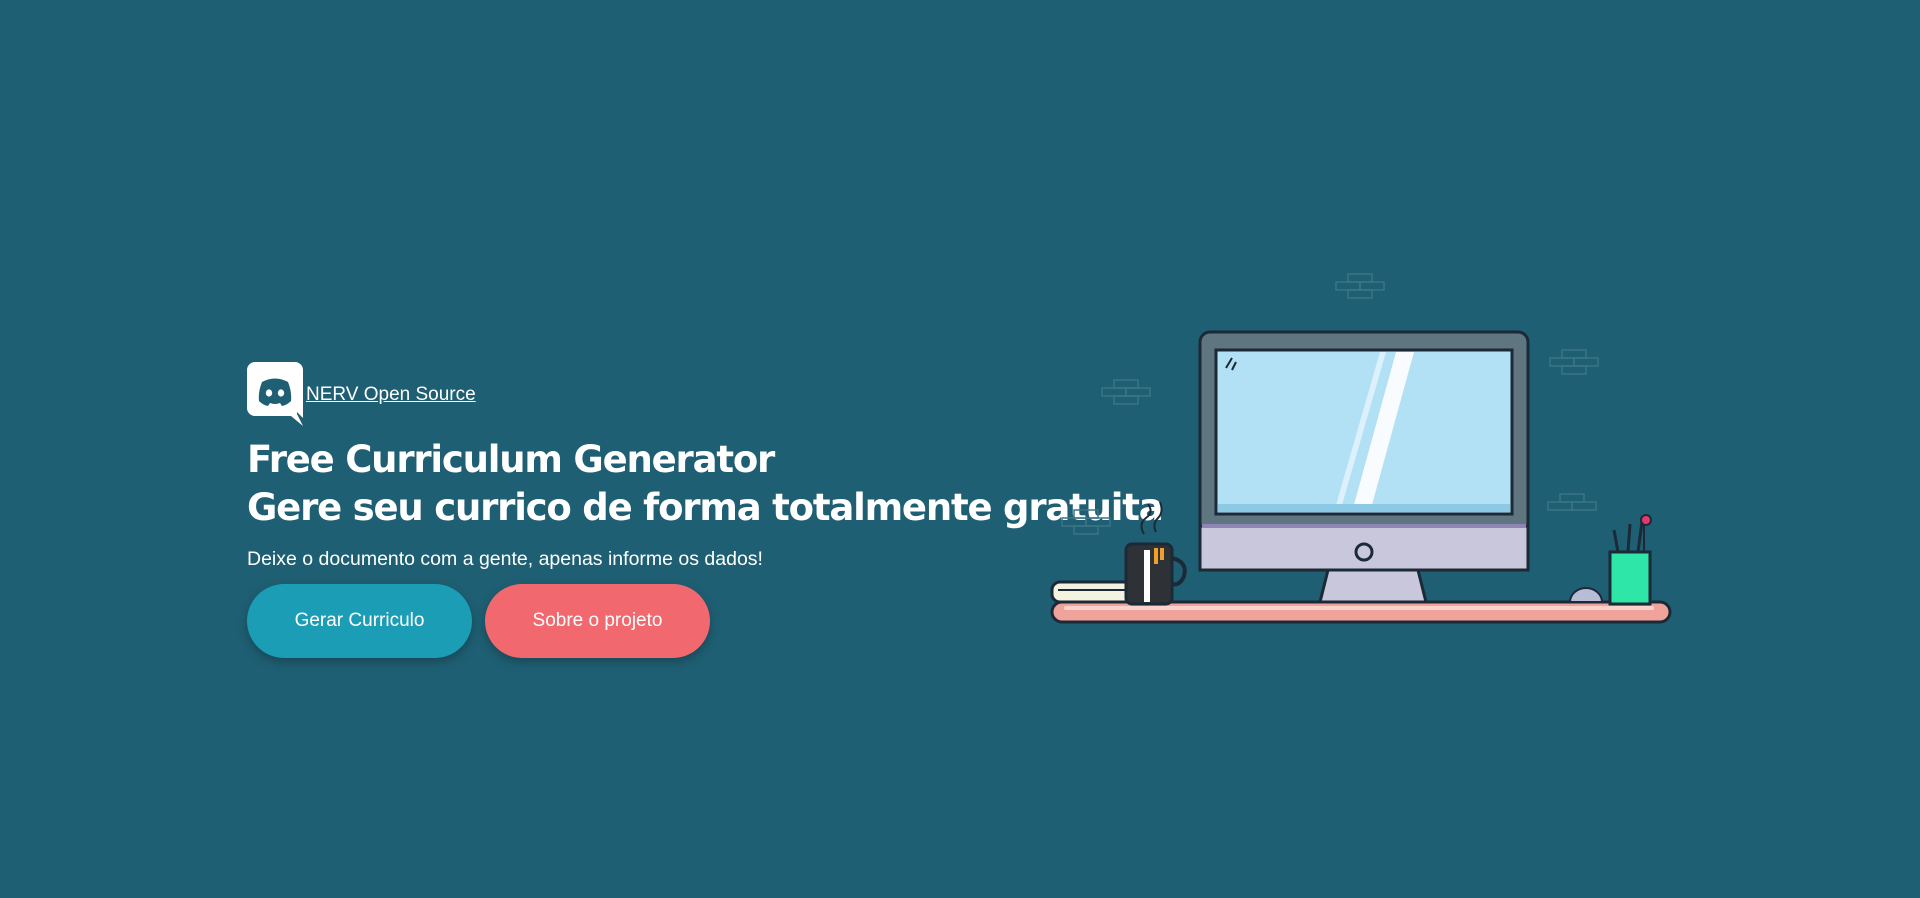  Describe the element at coordinates (1361, 448) in the screenshot. I see `desk-computer-illustration` at that location.